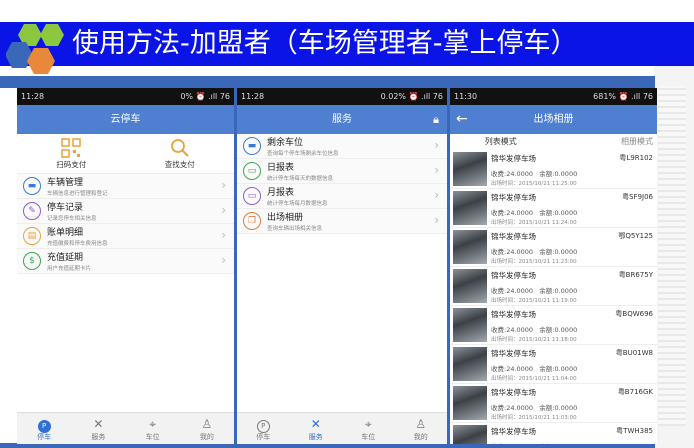  What do you see at coordinates (553, 433) in the screenshot?
I see `list-item: 锦华发停车场收费:24.0000 余额:0.0000 粤TWH385` at bounding box center [553, 433].